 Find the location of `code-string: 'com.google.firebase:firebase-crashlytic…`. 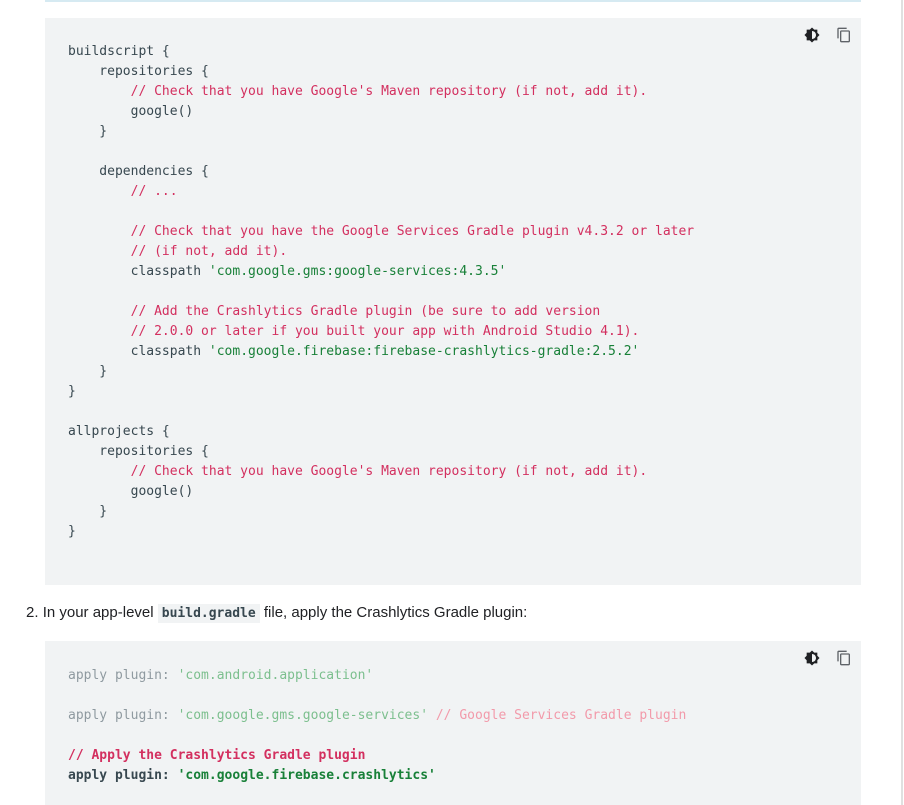

code-string: 'com.google.firebase:firebase-crashlytic… is located at coordinates (424, 351).